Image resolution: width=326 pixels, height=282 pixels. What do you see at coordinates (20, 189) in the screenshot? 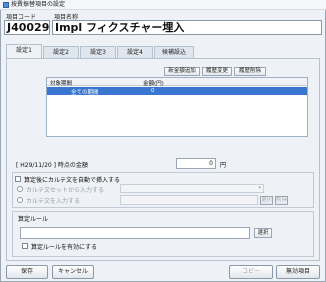
I see `karte-set-radio` at bounding box center [20, 189].